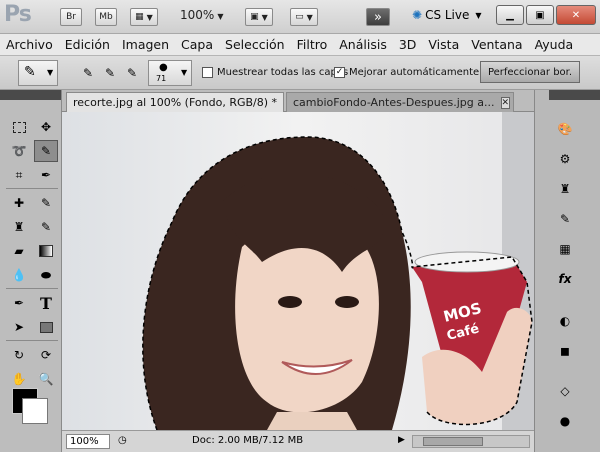 This screenshot has width=600, height=452. I want to click on view-extras-button: ▦ ▼, so click(144, 17).